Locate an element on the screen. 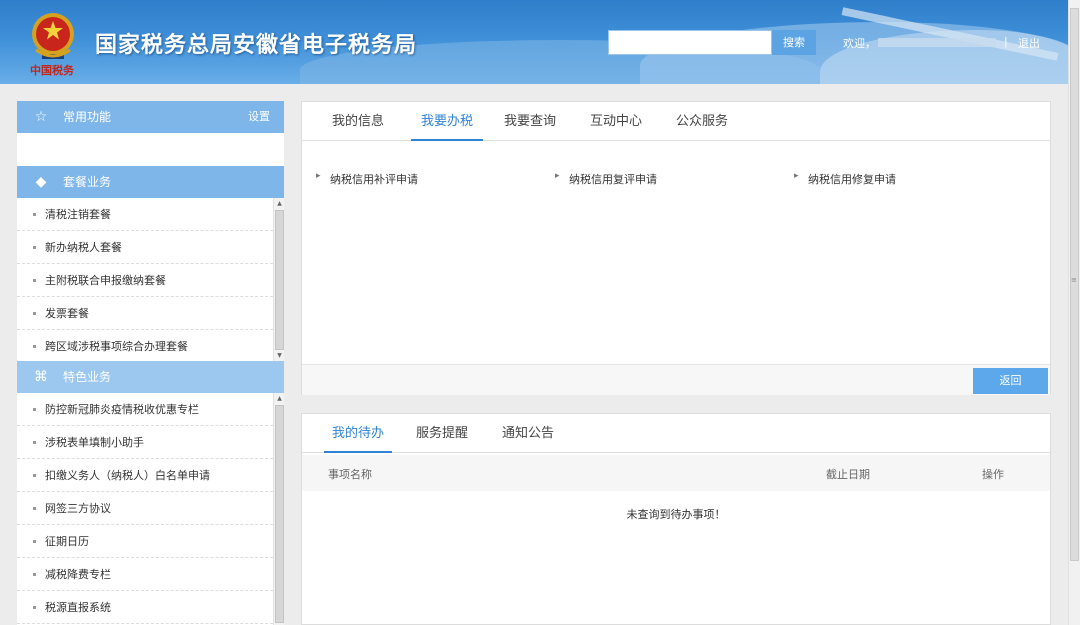 Image resolution: width=1080 pixels, height=625 pixels. sidebar-item-package: 主附税联合申报缴纳套餐 is located at coordinates (145, 280).